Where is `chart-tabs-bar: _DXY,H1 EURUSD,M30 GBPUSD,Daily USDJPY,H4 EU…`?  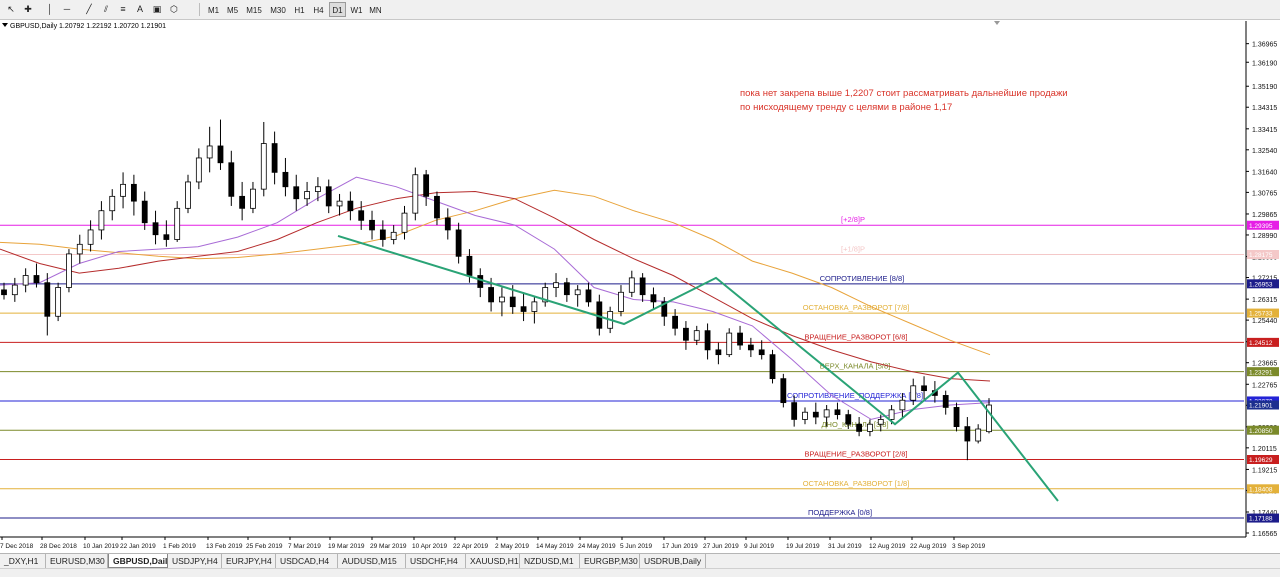
chart-tabs-bar: _DXY,H1 EURUSD,M30 GBPUSD,Daily USDJPY,H4 EU… is located at coordinates (640, 560).